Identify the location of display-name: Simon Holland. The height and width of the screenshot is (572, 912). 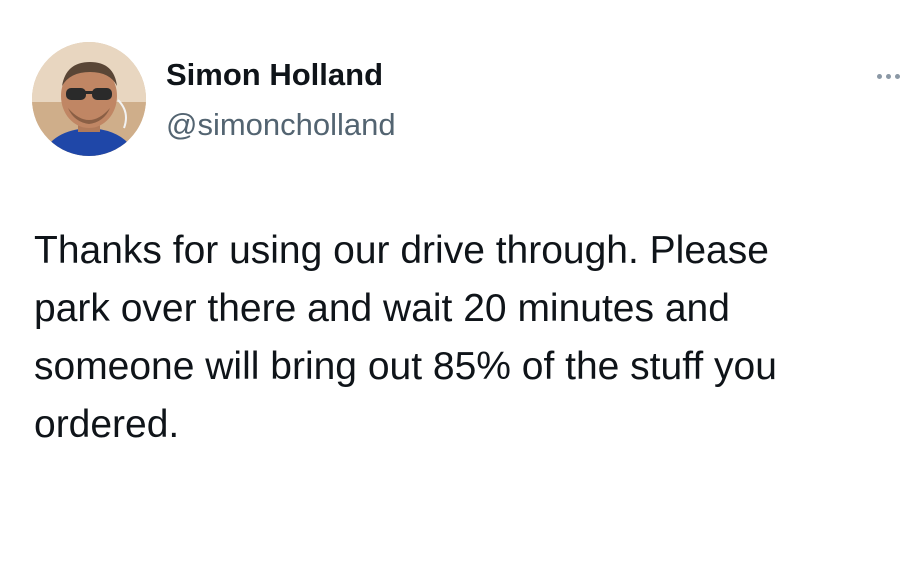
(281, 75).